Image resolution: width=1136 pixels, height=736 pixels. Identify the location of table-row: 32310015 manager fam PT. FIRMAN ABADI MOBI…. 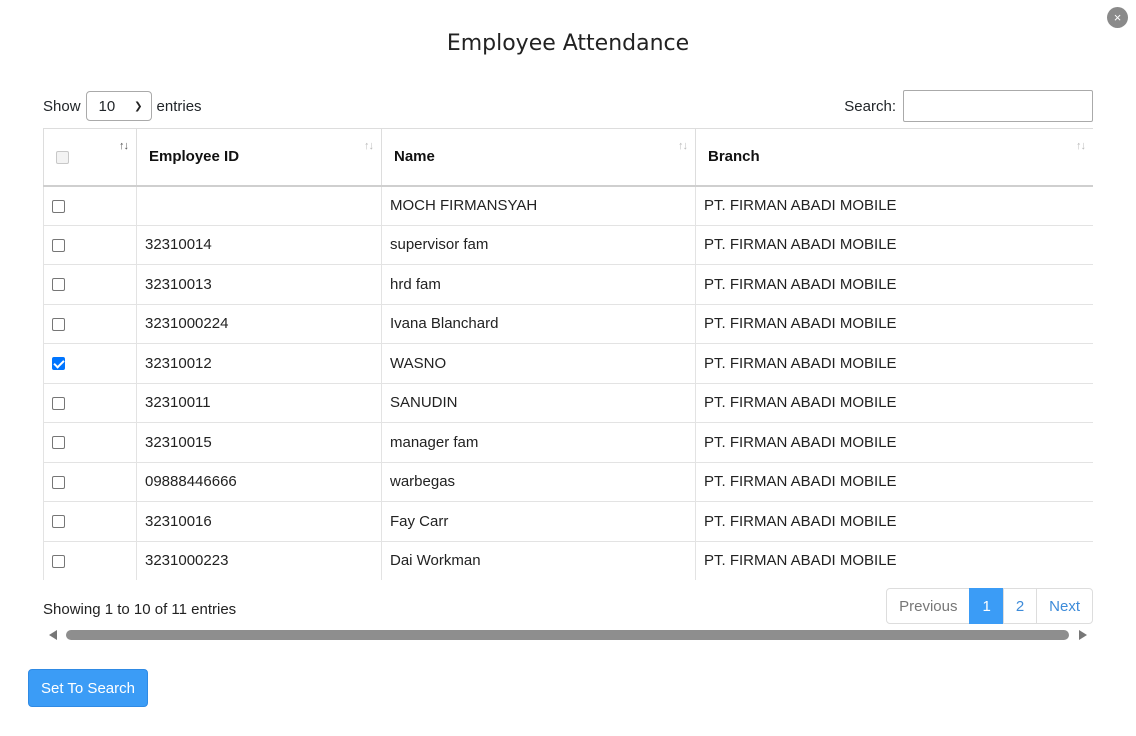
(568, 442).